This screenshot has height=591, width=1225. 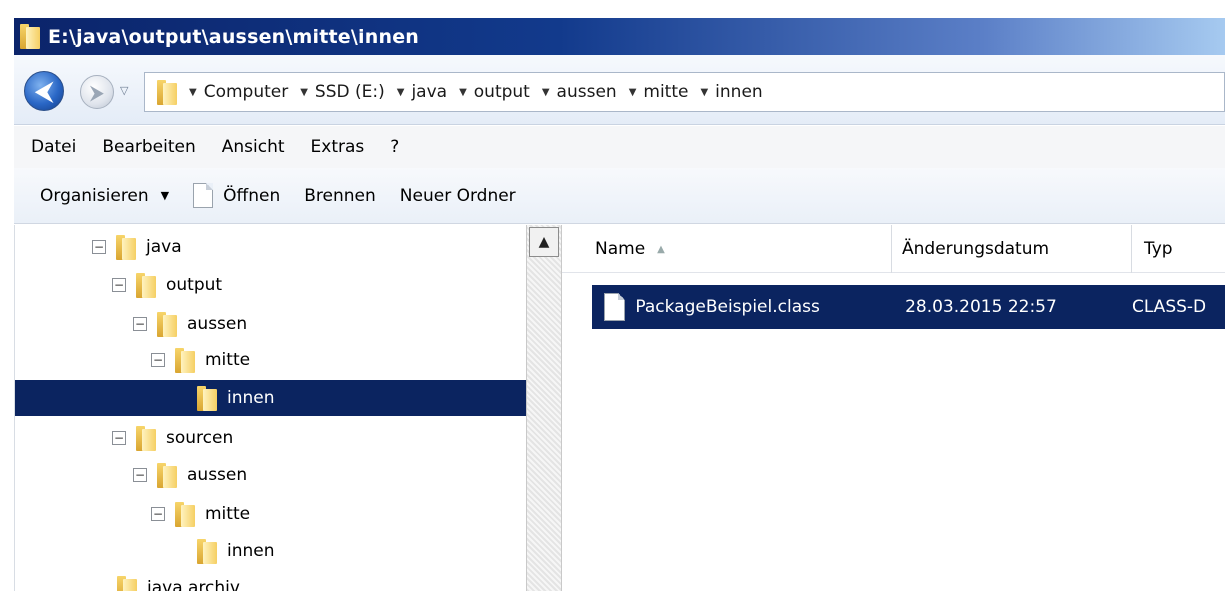 I want to click on burn-button: Brennen, so click(x=340, y=196).